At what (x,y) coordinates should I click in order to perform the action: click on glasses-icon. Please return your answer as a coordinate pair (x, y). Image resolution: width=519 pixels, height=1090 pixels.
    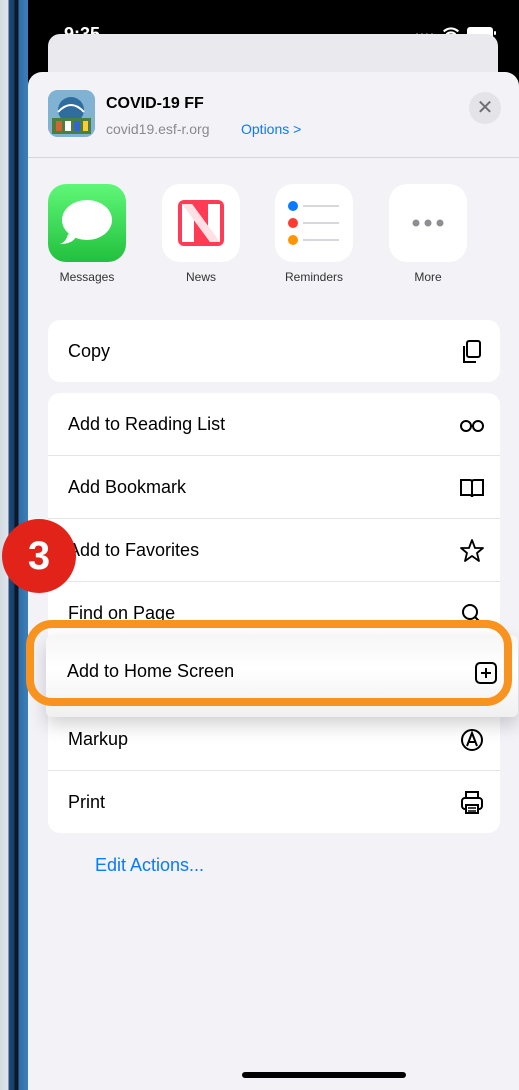
    Looking at the image, I should click on (472, 425).